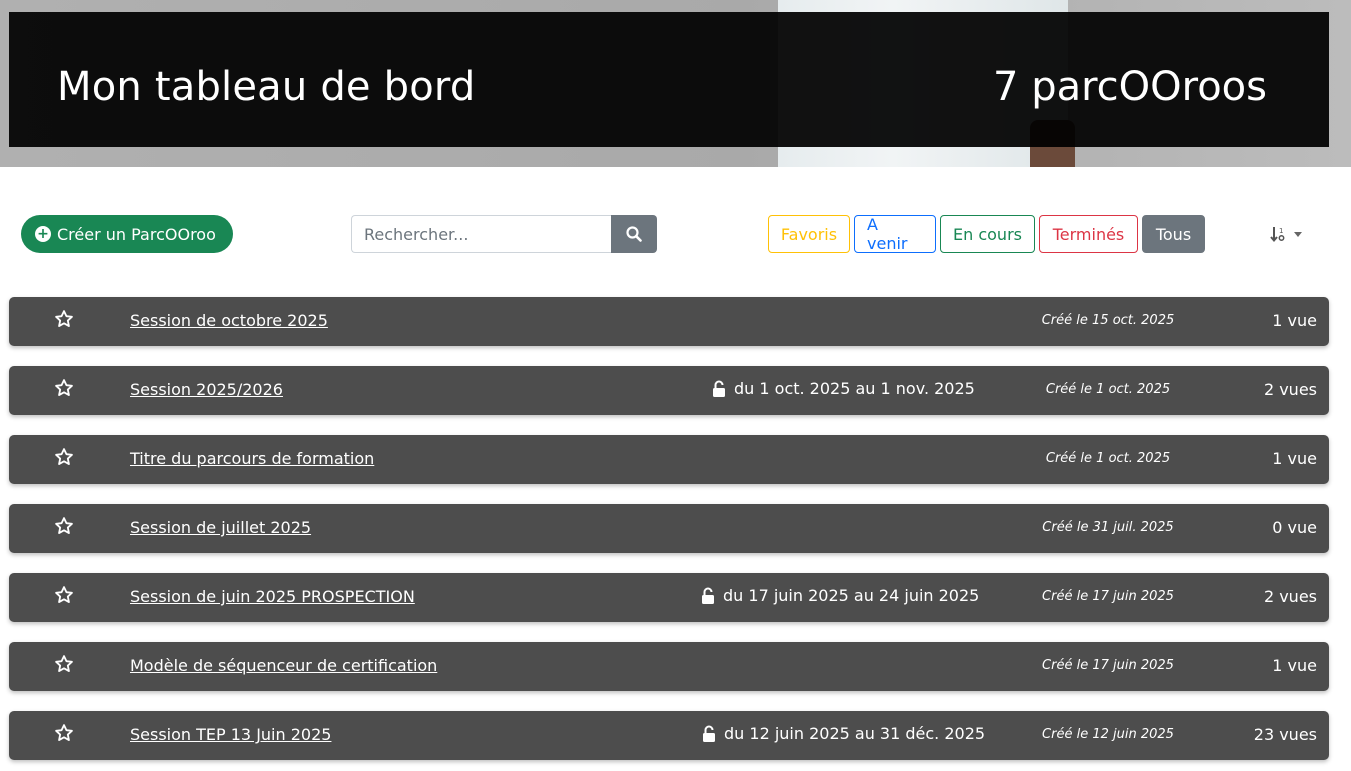 The image size is (1351, 771). Describe the element at coordinates (1277, 235) in the screenshot. I see `sort-icon: 1` at that location.